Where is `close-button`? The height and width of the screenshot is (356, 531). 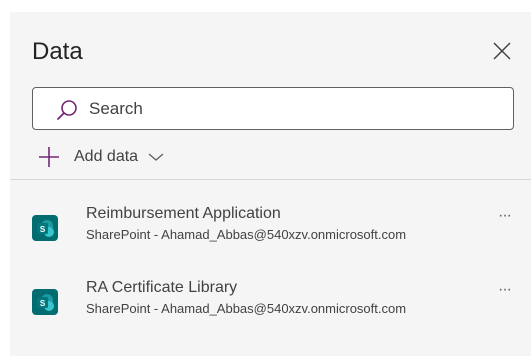
close-button is located at coordinates (502, 51).